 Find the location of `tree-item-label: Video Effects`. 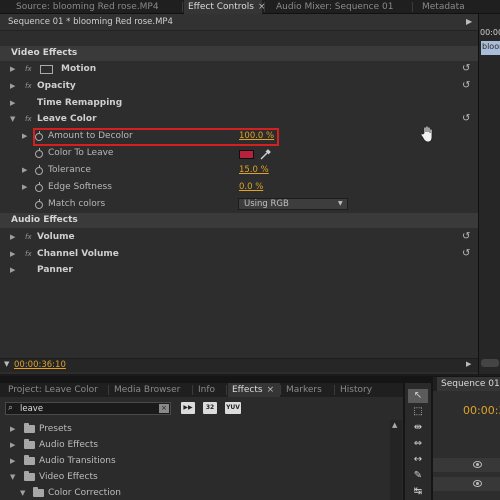

tree-item-label: Video Effects is located at coordinates (68, 477).